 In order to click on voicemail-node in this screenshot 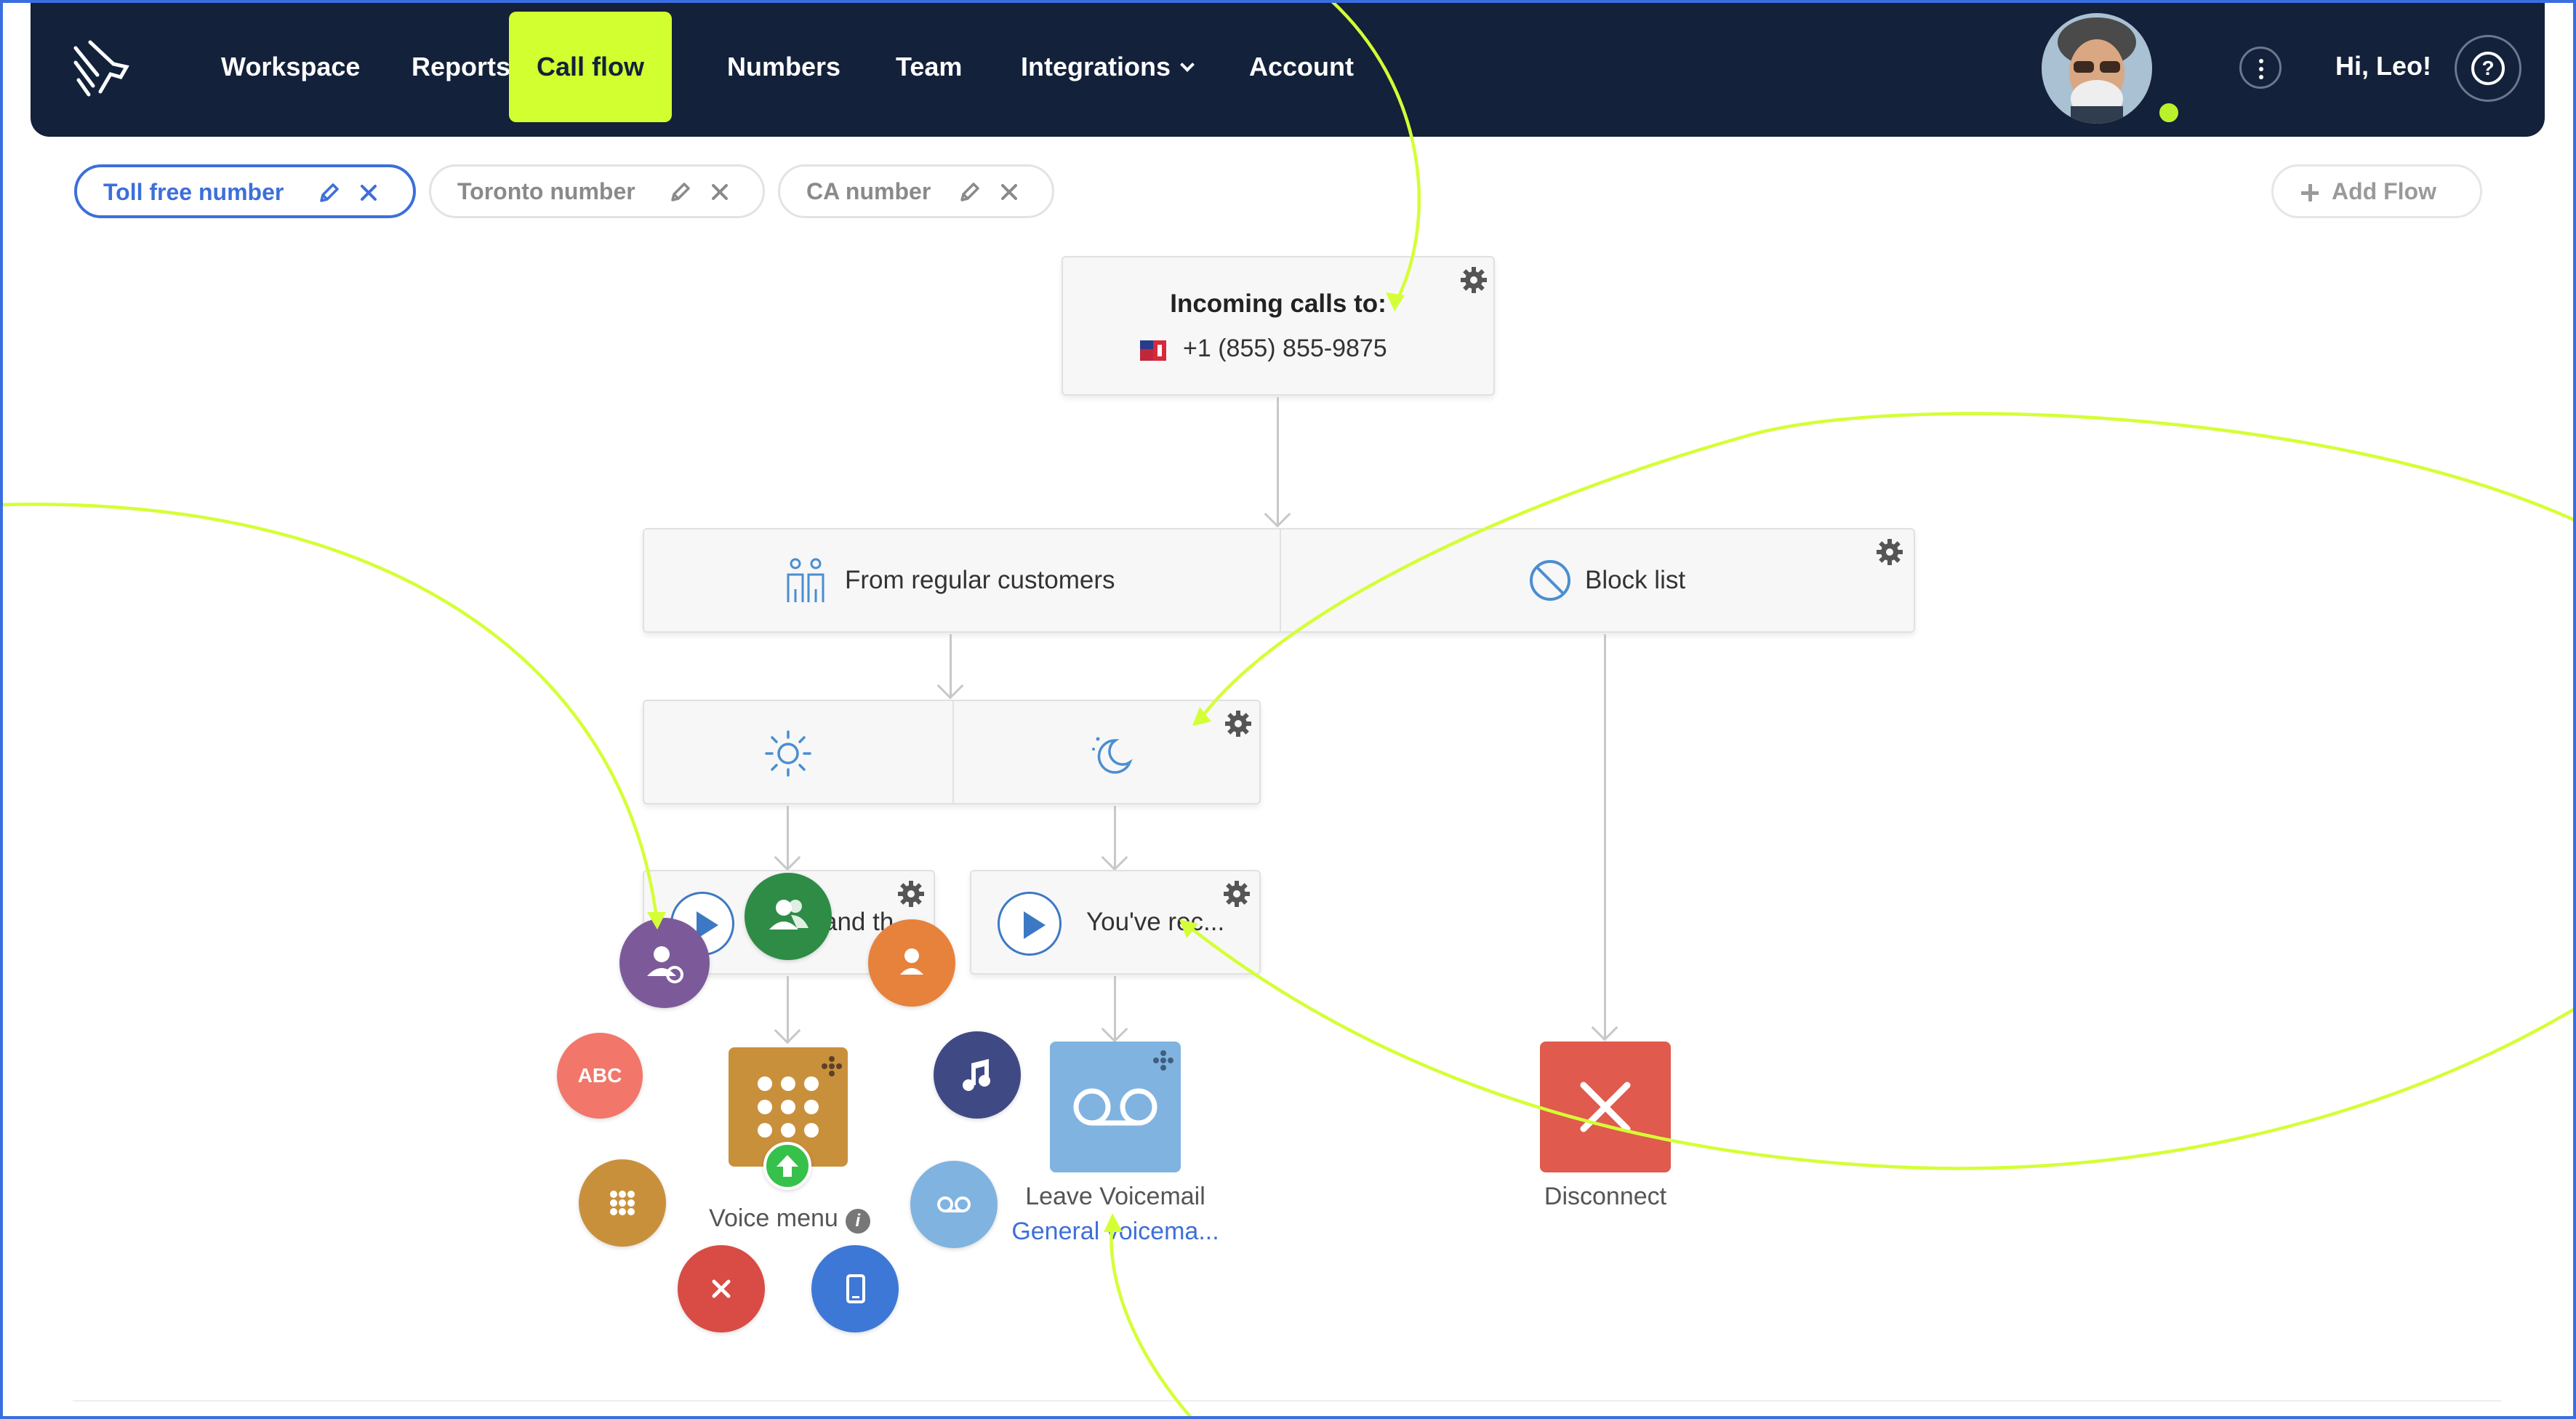, I will do `click(1115, 1107)`.